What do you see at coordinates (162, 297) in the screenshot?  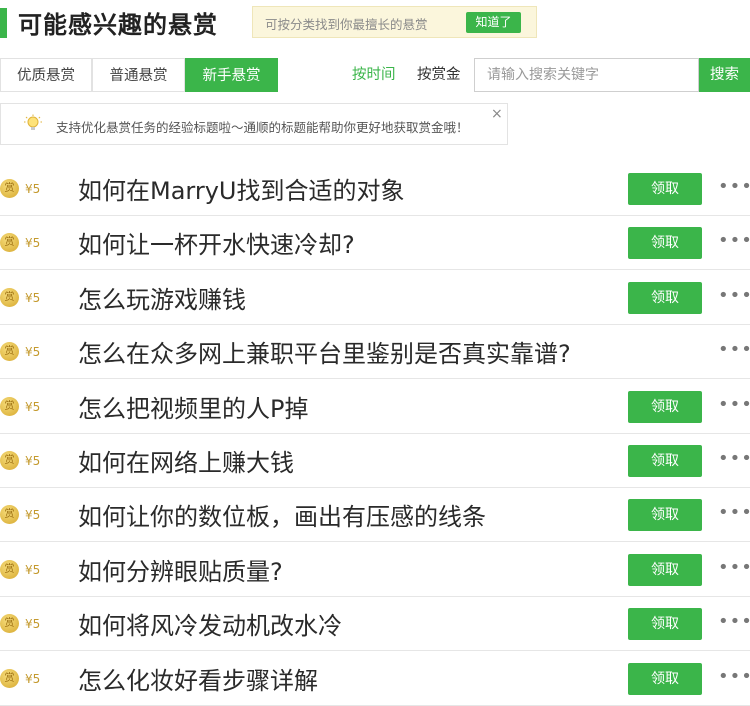 I see `bounty-title: 怎么玩游戏赚钱` at bounding box center [162, 297].